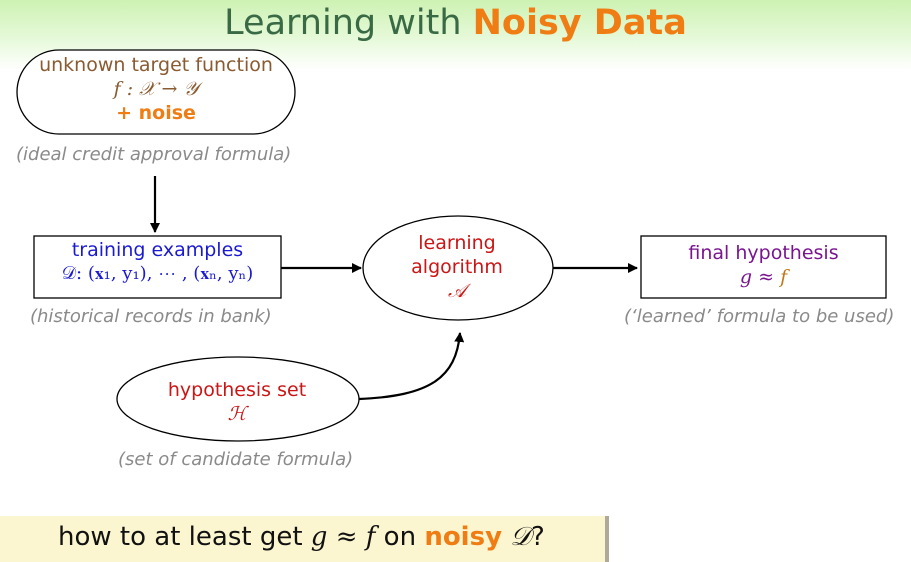 Image resolution: width=911 pixels, height=562 pixels. I want to click on final-hypothesis-formula: g ≈ f, so click(763, 277).